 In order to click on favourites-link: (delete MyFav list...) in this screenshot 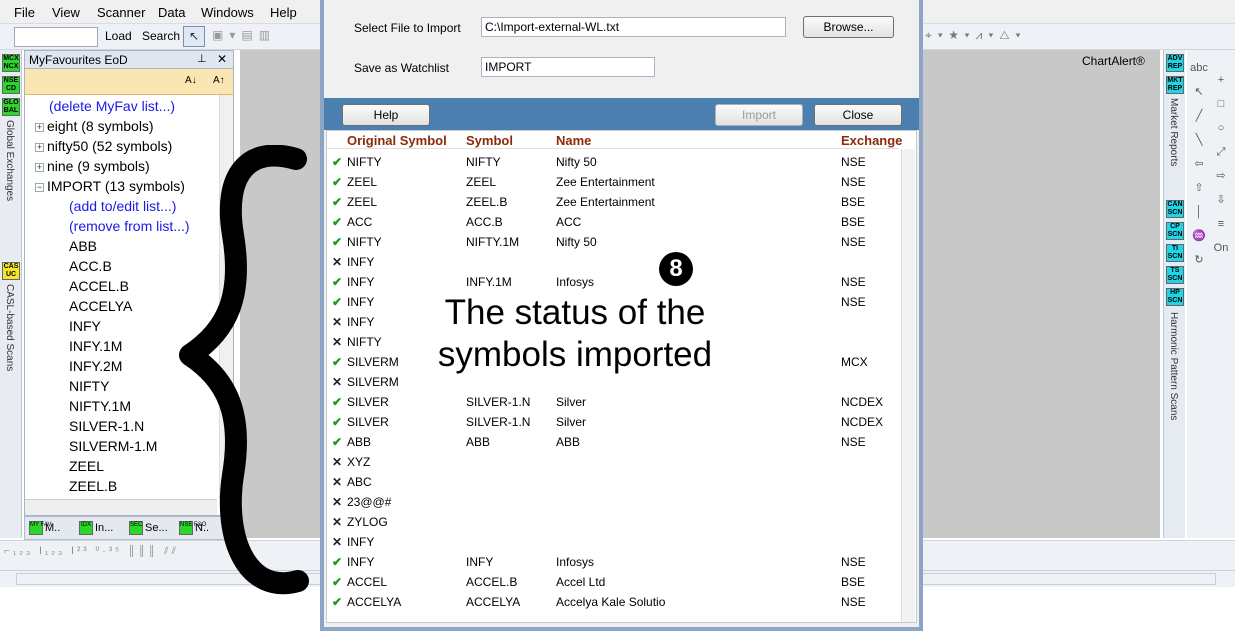, I will do `click(112, 106)`.